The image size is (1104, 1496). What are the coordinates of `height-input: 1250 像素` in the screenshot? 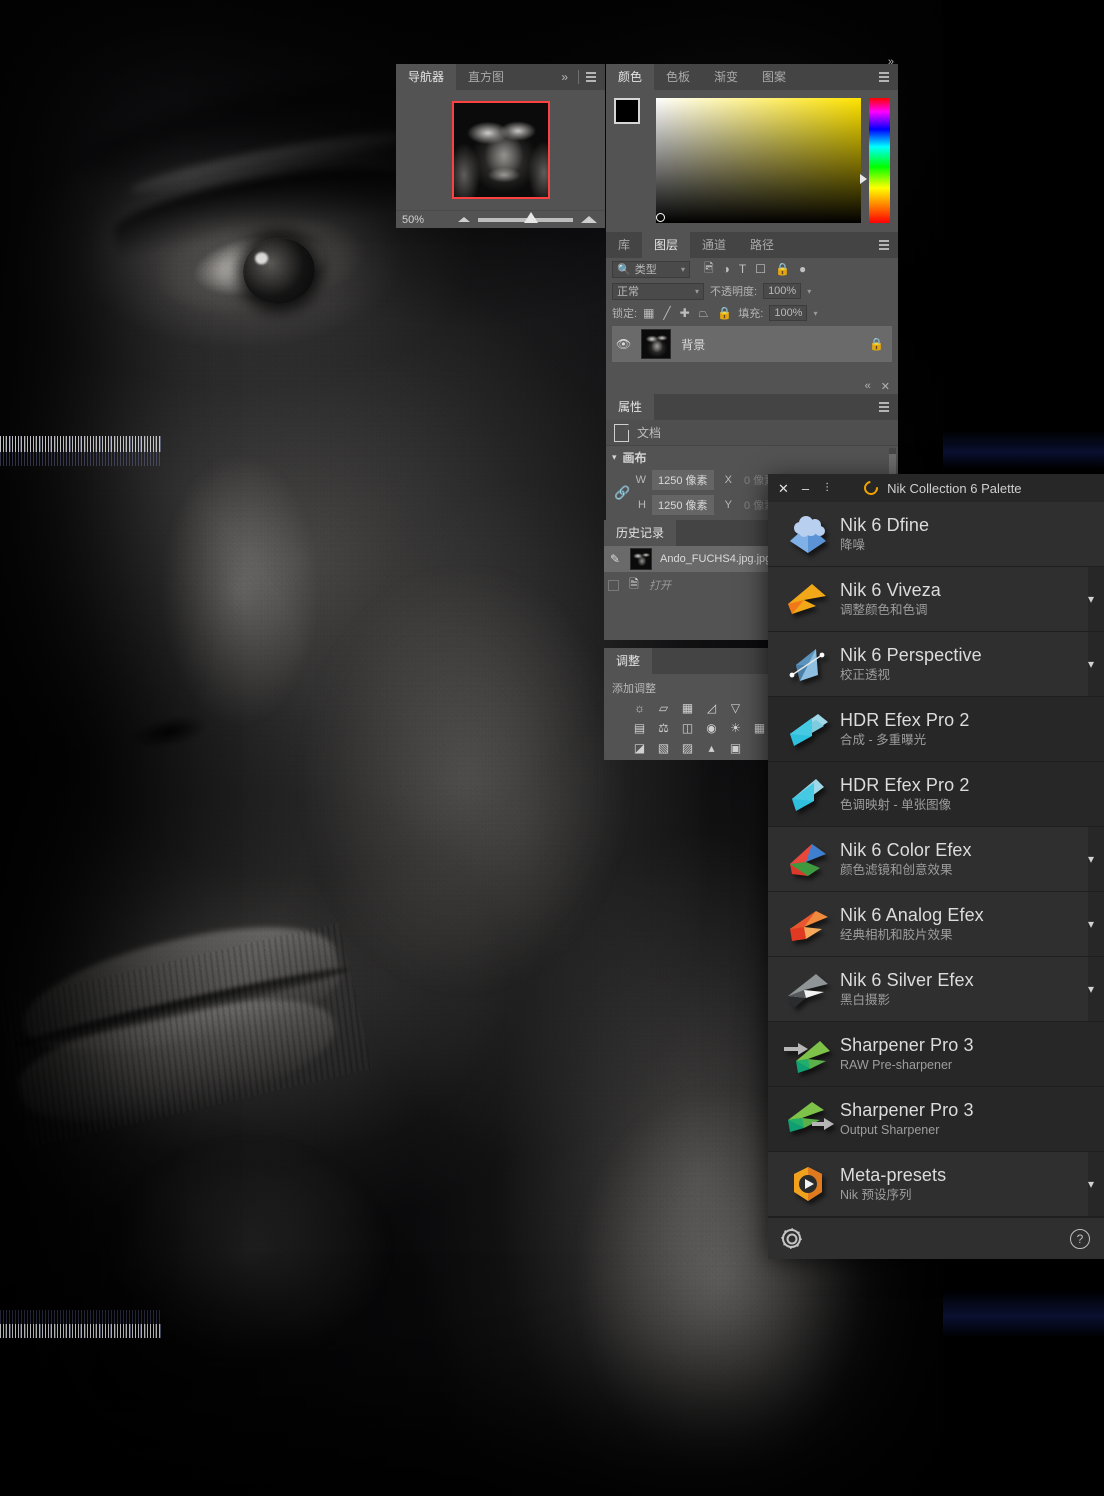 It's located at (683, 505).